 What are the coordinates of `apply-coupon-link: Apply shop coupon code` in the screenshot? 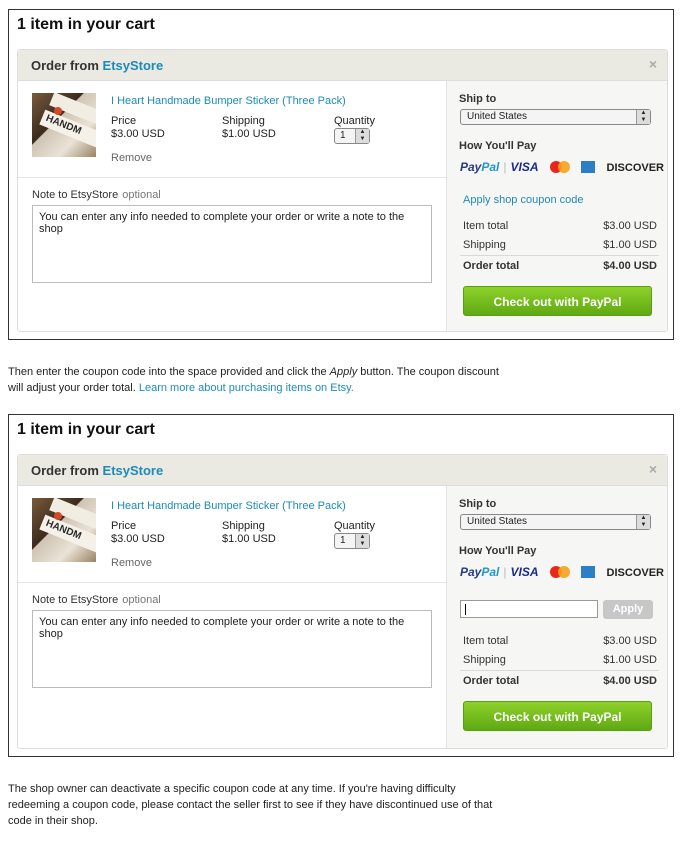 It's located at (523, 200).